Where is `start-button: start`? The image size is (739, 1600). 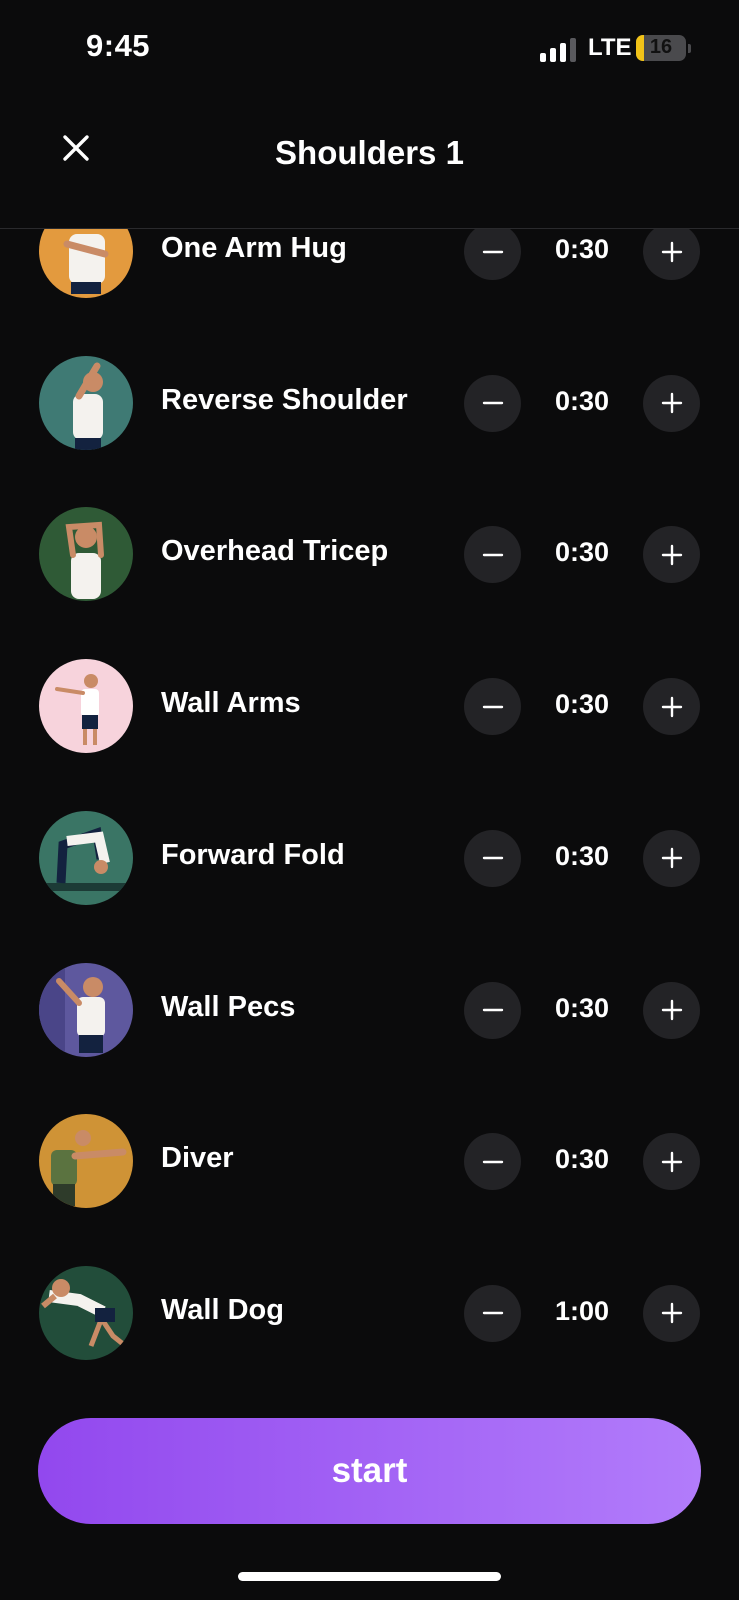 start-button: start is located at coordinates (369, 1471).